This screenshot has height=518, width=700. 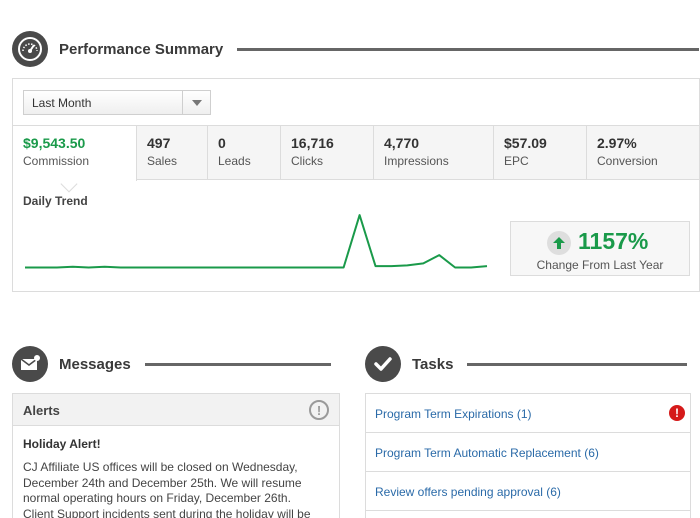 What do you see at coordinates (643, 152) in the screenshot?
I see `metric-conversion: 2.97% Conversion` at bounding box center [643, 152].